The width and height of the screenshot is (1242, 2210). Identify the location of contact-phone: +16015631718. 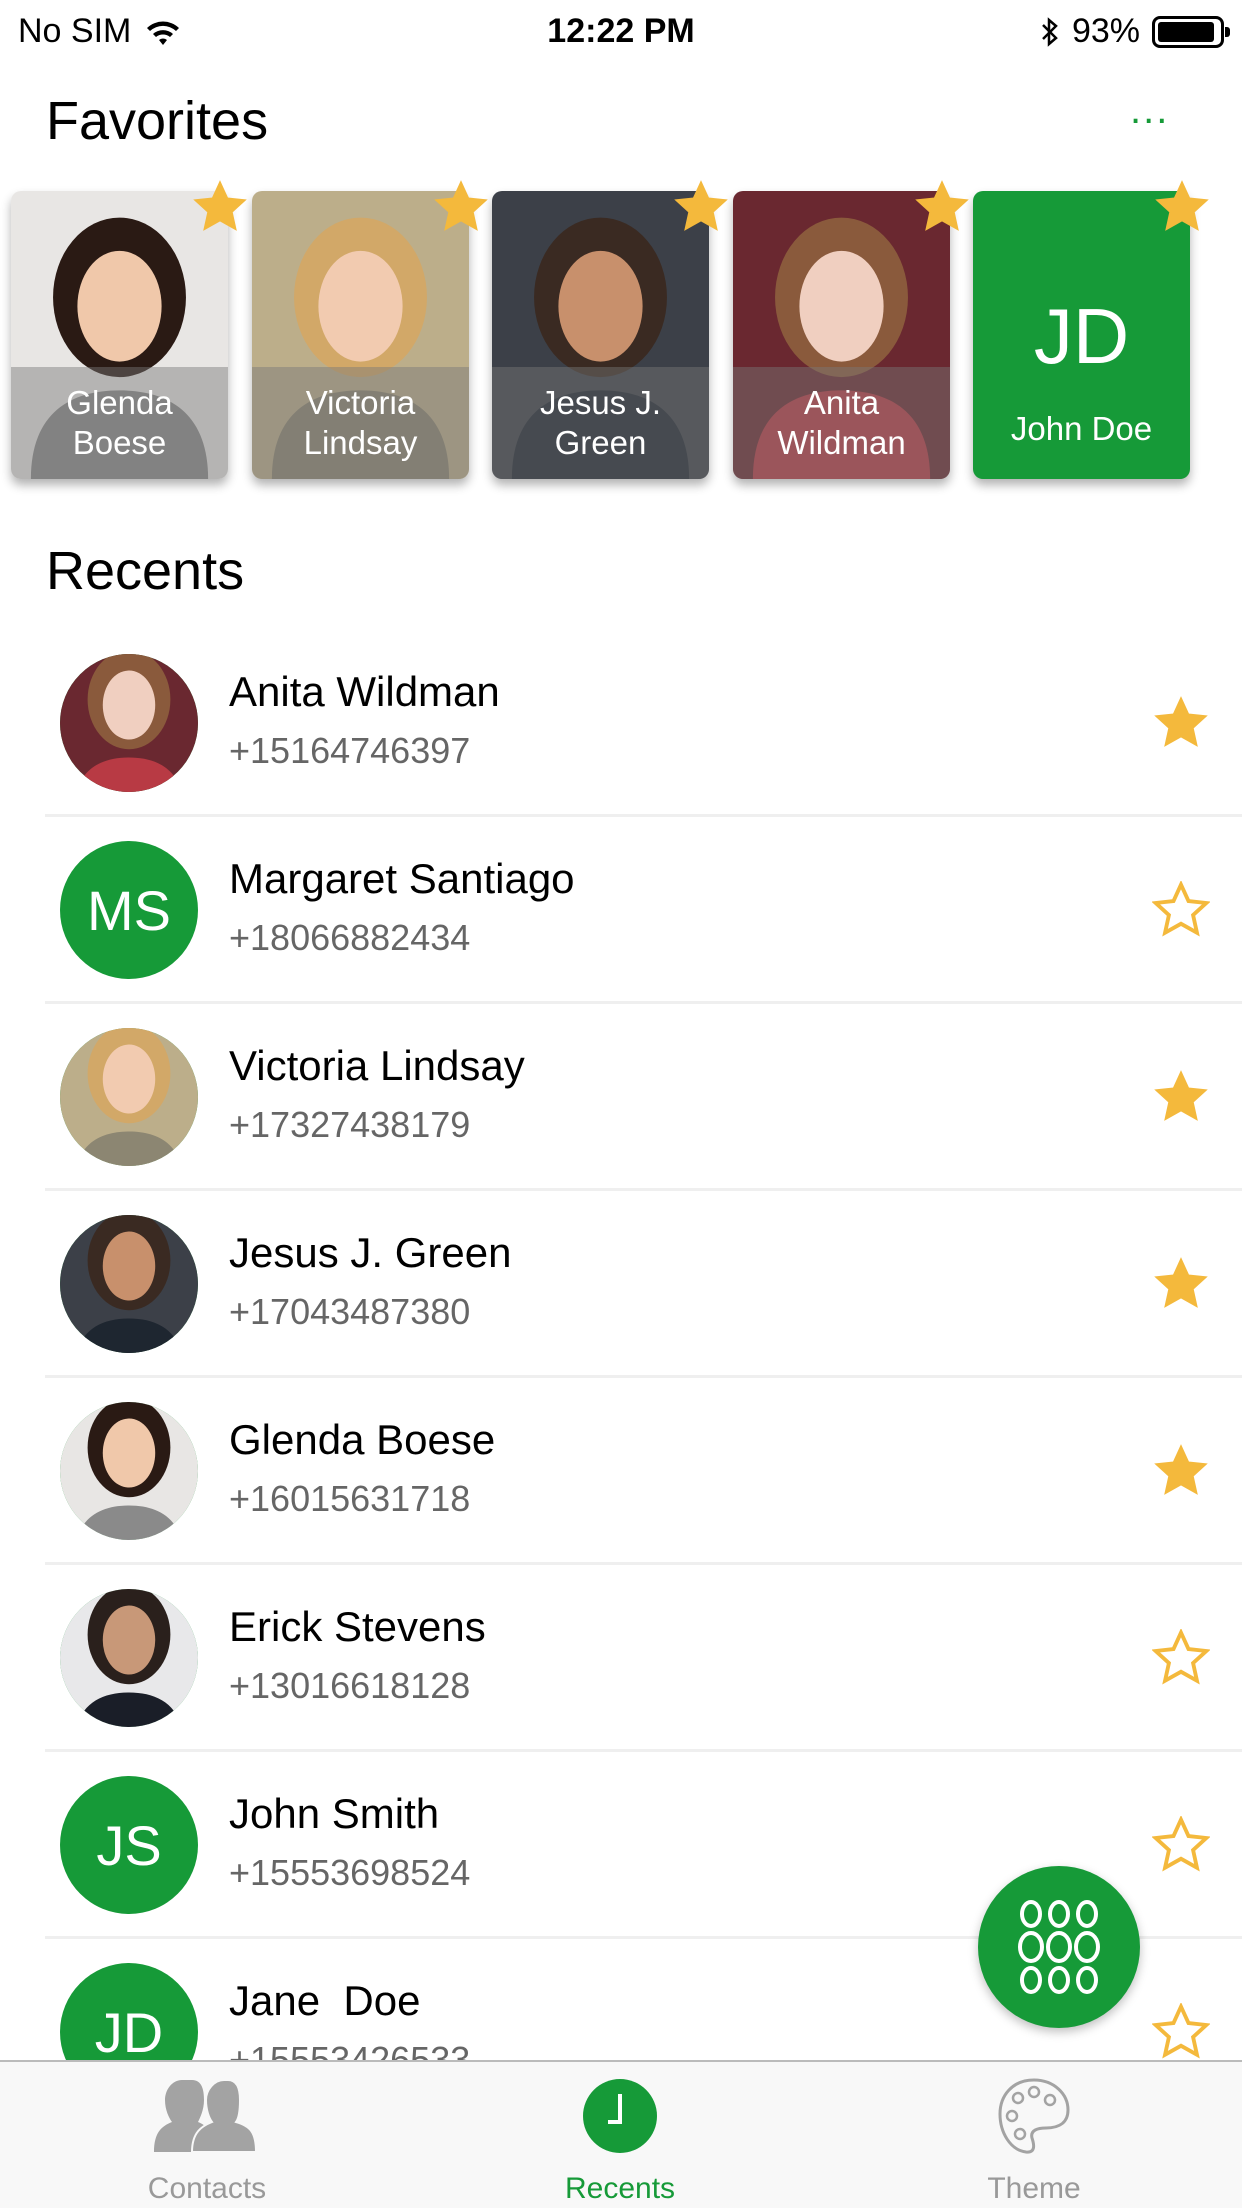
(350, 1498).